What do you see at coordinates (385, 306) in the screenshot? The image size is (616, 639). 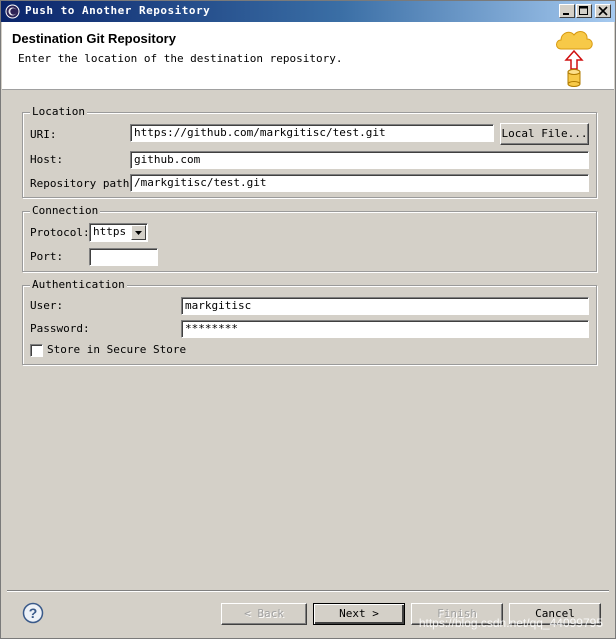 I see `user-field: markgitisc` at bounding box center [385, 306].